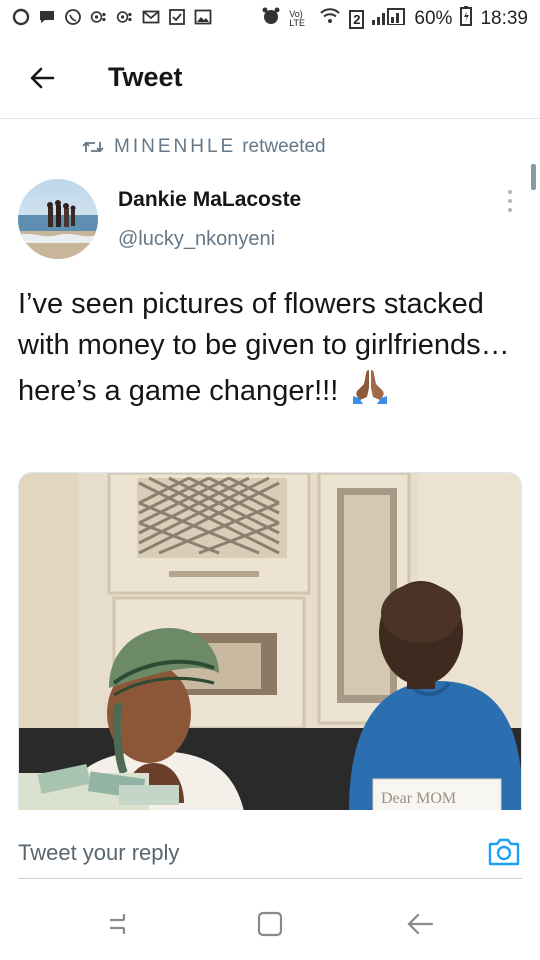 The height and width of the screenshot is (960, 540). I want to click on sign-text: Dear MOM, so click(418, 798).